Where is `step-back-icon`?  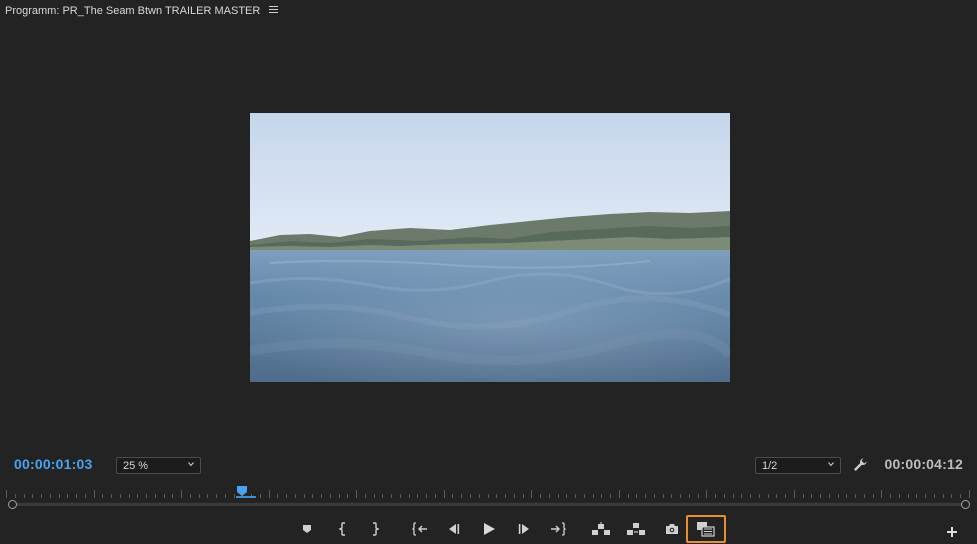
step-back-icon is located at coordinates (454, 529).